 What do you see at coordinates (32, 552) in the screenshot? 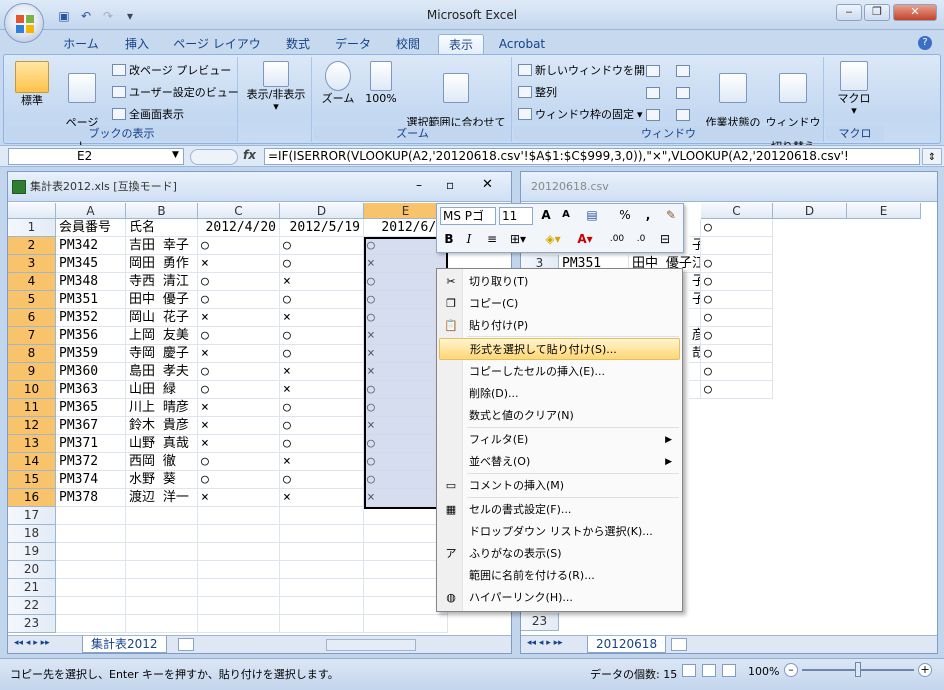
I see `row-header: 19` at bounding box center [32, 552].